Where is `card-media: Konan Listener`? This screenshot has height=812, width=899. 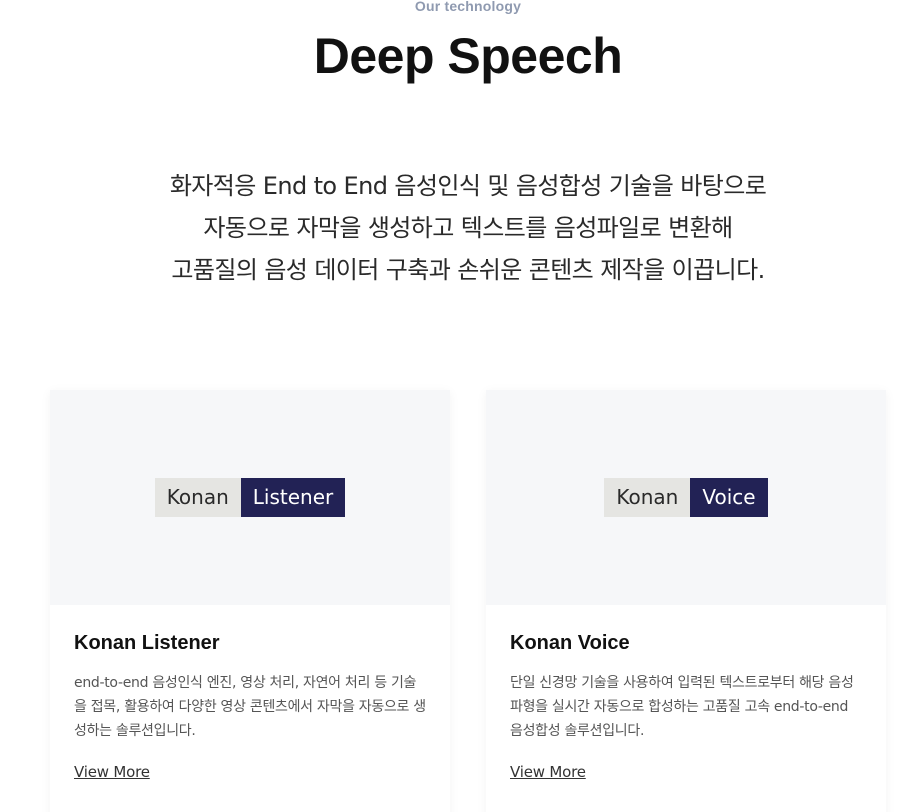 card-media: Konan Listener is located at coordinates (250, 497).